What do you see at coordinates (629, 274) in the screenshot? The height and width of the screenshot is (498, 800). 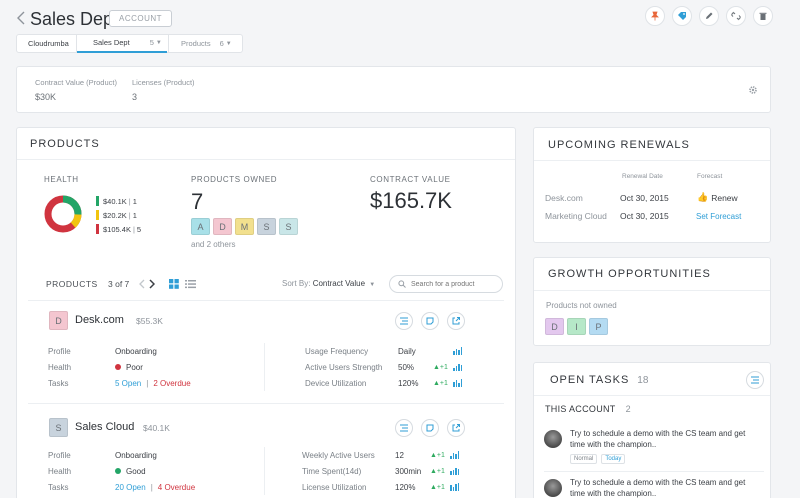 I see `growth-title: GROWTH OPPORTUNITIES` at bounding box center [629, 274].